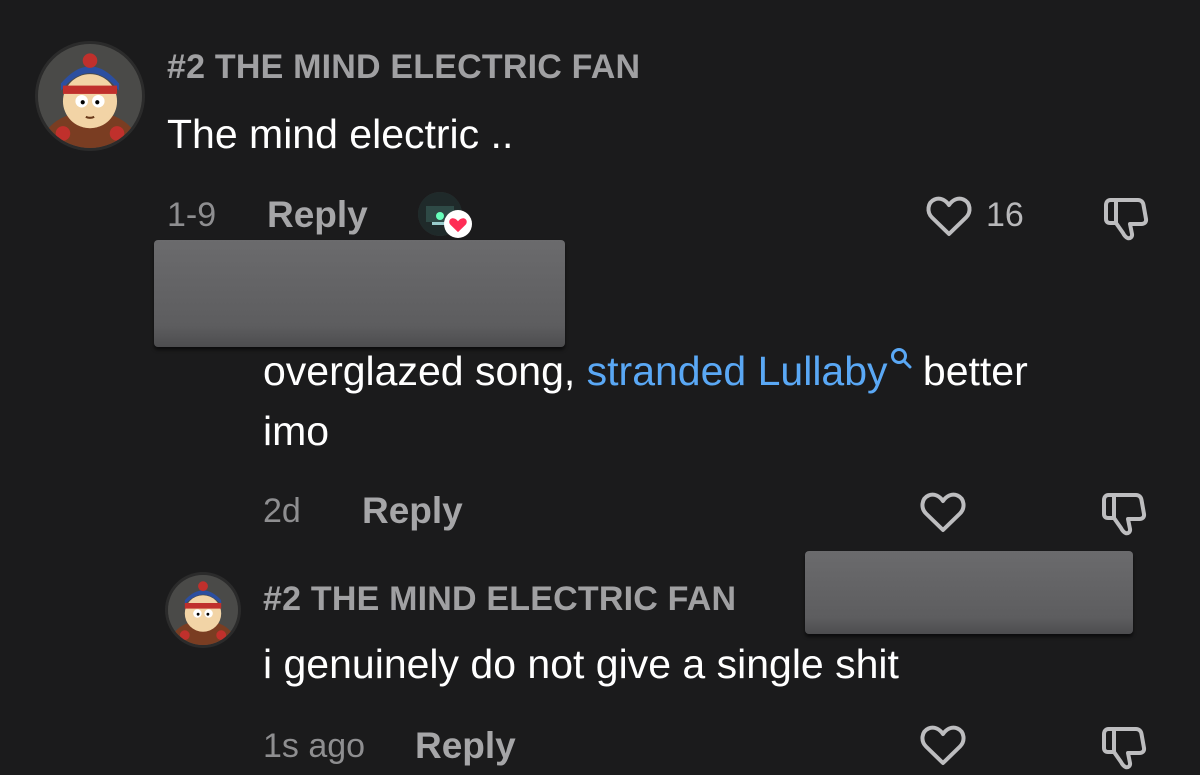  What do you see at coordinates (458, 224) in the screenshot?
I see `creator-liked-heart-icon` at bounding box center [458, 224].